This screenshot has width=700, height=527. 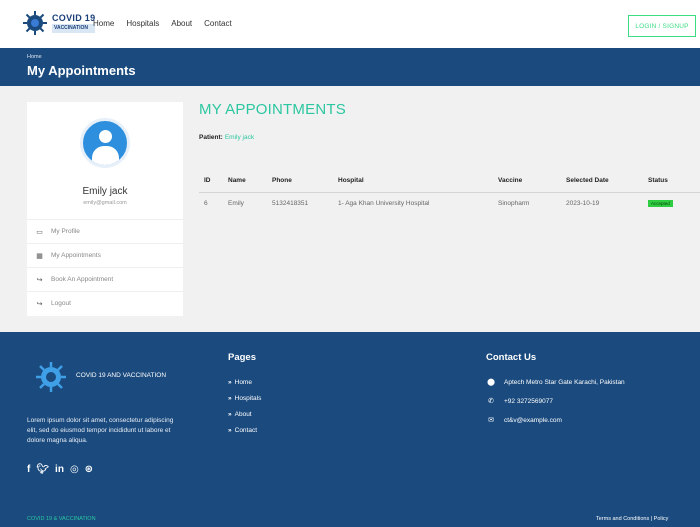 I want to click on sidebar-item-my-profile: ▭ My Profile, so click(x=105, y=231).